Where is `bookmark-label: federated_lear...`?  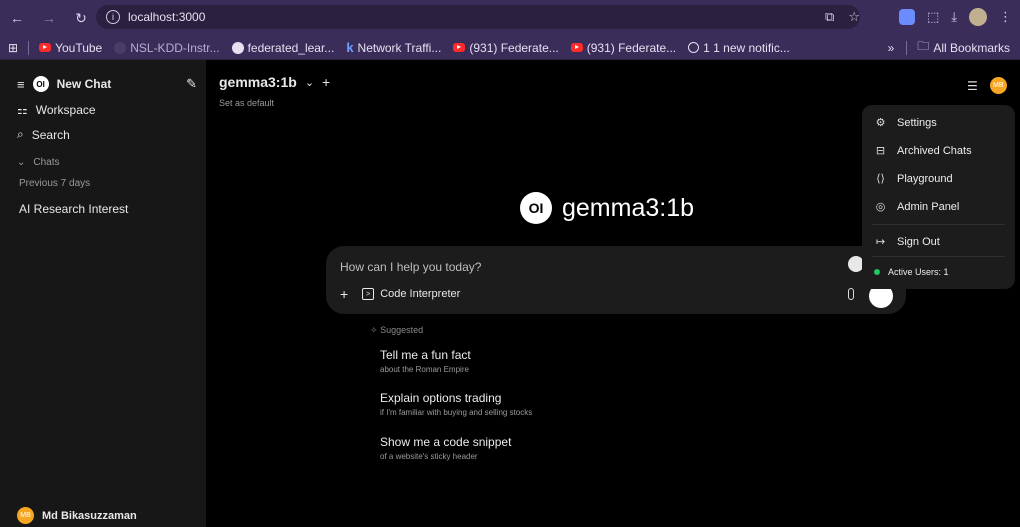
bookmark-label: federated_lear... is located at coordinates (291, 47).